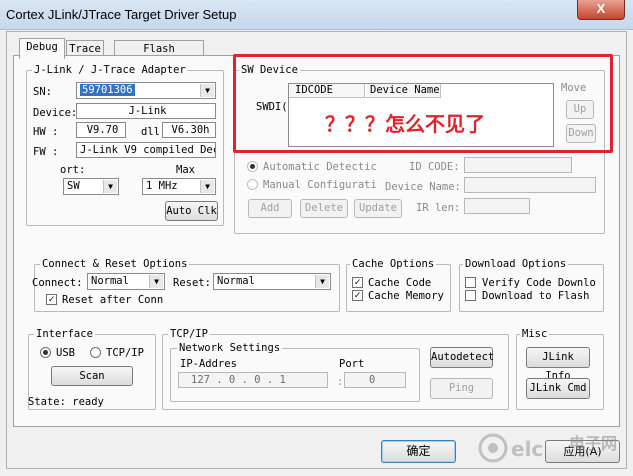 The height and width of the screenshot is (476, 633). What do you see at coordinates (272, 281) in the screenshot?
I see `reset-select: Normal ▼` at bounding box center [272, 281].